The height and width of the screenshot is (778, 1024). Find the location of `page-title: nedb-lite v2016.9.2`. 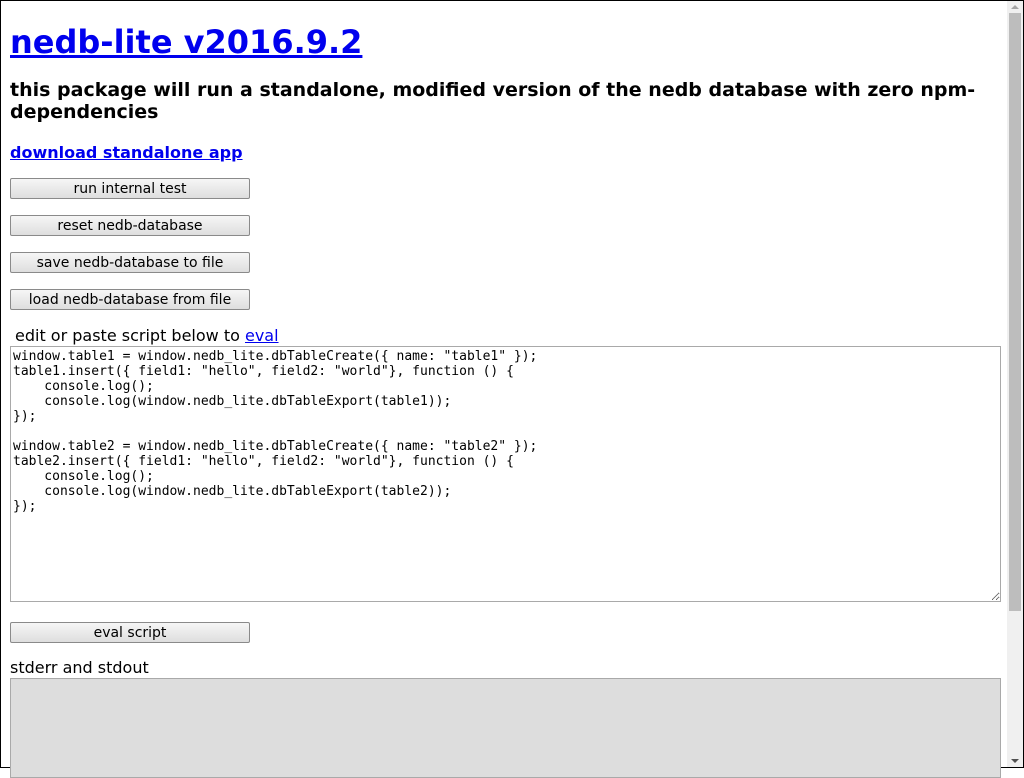

page-title: nedb-lite v2016.9.2 is located at coordinates (186, 42).